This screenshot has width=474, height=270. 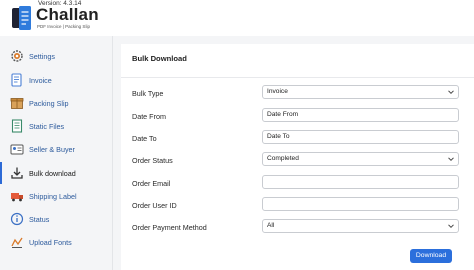 What do you see at coordinates (151, 183) in the screenshot?
I see `order-email-label: Order Email` at bounding box center [151, 183].